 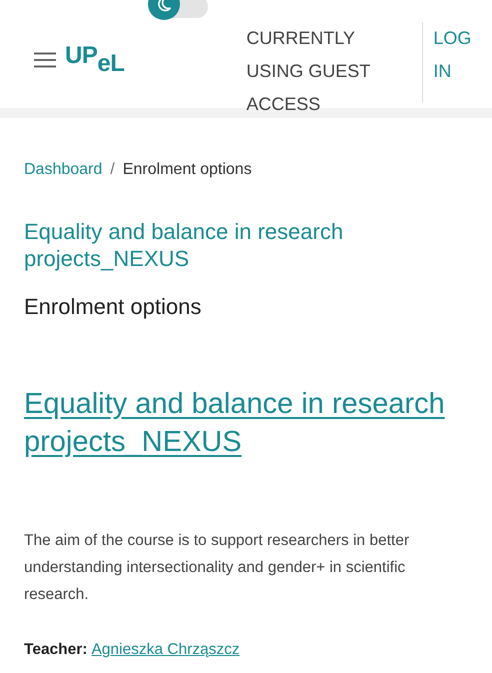 I want to click on course-link: Equality and balance in research projects_NEXUS, so click(x=250, y=423).